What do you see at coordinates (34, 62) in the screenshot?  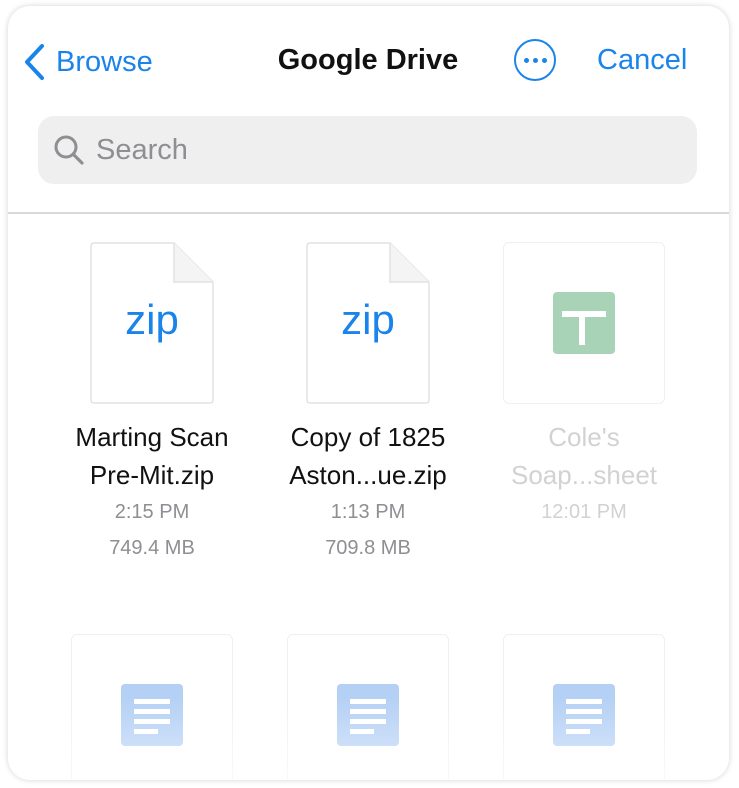 I see `chevron-left-icon` at bounding box center [34, 62].